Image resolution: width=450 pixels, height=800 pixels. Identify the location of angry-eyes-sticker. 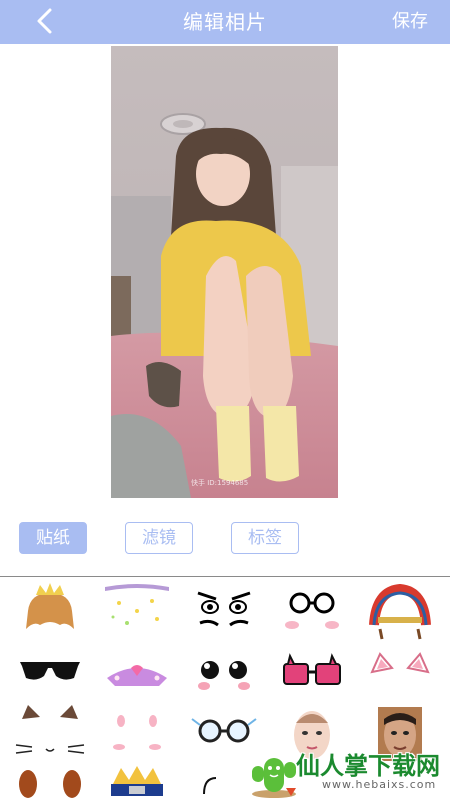
(224, 611).